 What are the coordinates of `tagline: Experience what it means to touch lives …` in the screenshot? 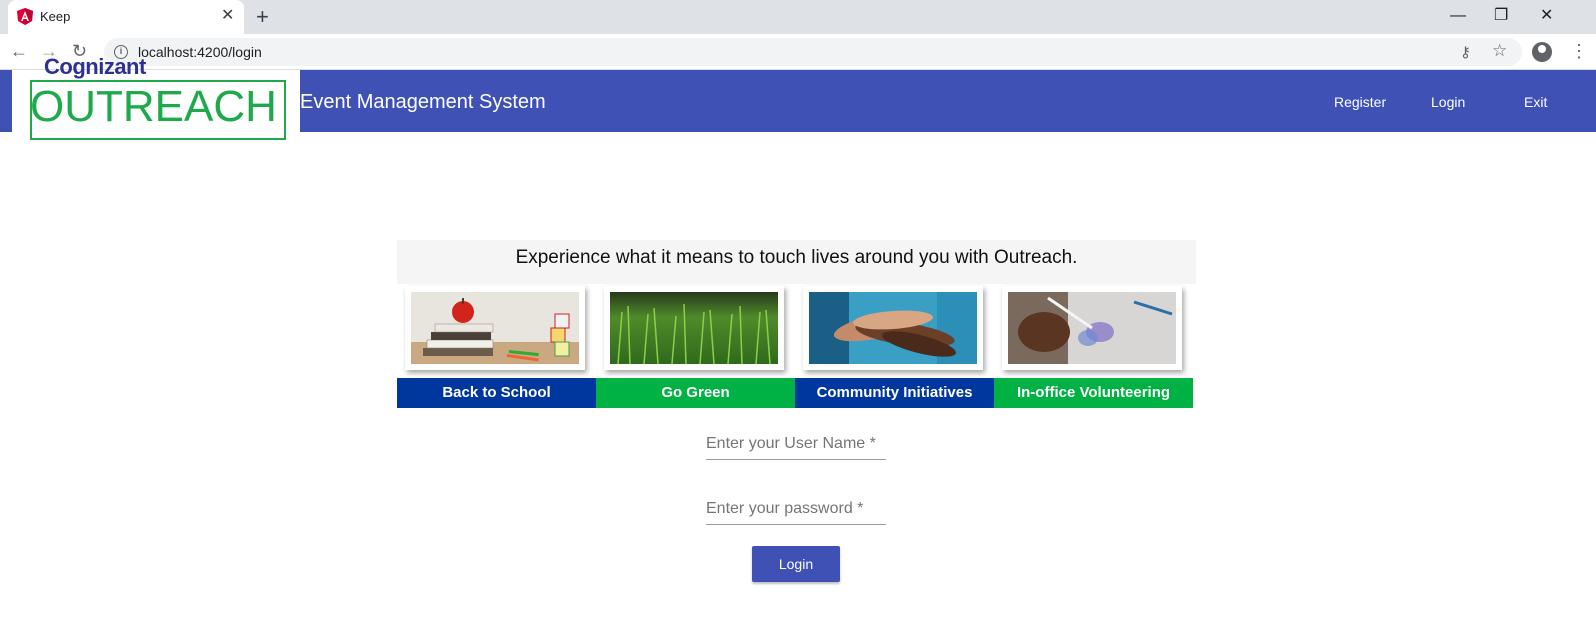 It's located at (796, 257).